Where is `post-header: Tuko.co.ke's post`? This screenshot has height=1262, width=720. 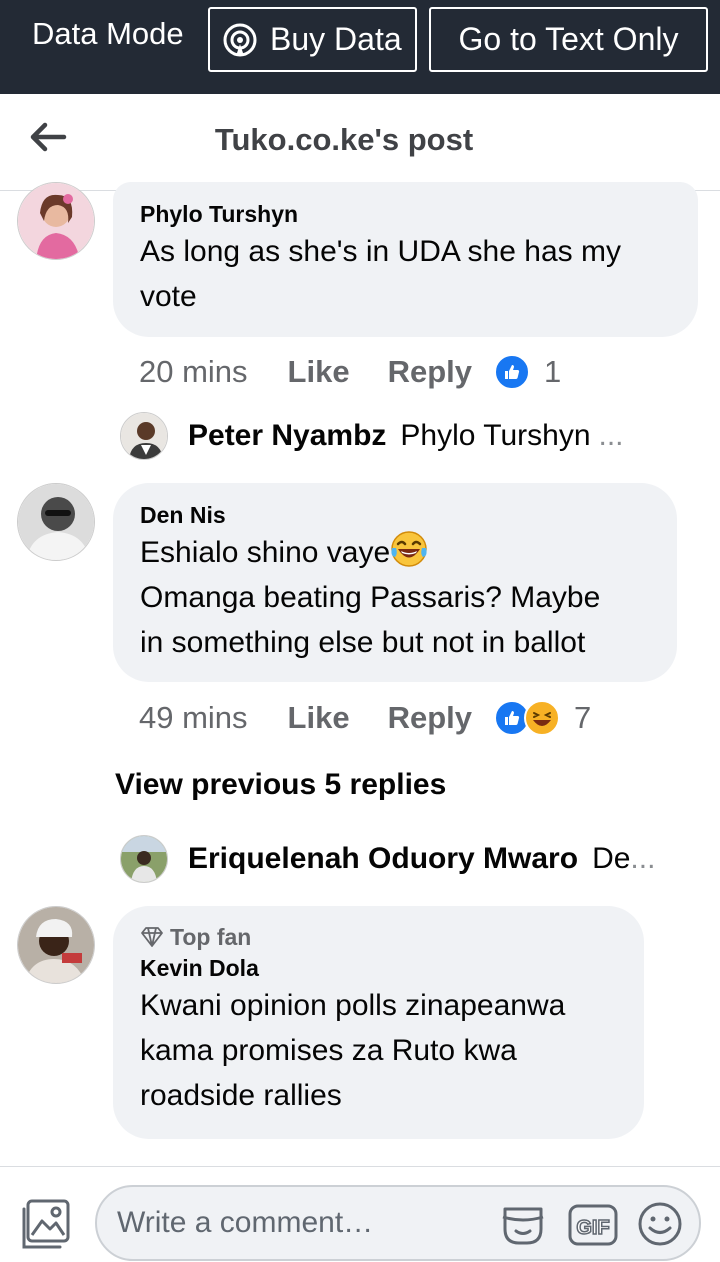
post-header: Tuko.co.ke's post is located at coordinates (360, 142).